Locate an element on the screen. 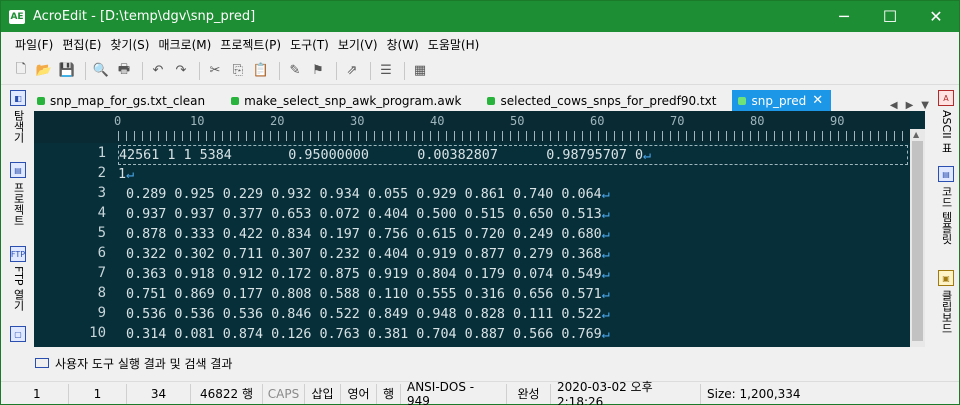  close-tab-icon: ✕ is located at coordinates (817, 100).